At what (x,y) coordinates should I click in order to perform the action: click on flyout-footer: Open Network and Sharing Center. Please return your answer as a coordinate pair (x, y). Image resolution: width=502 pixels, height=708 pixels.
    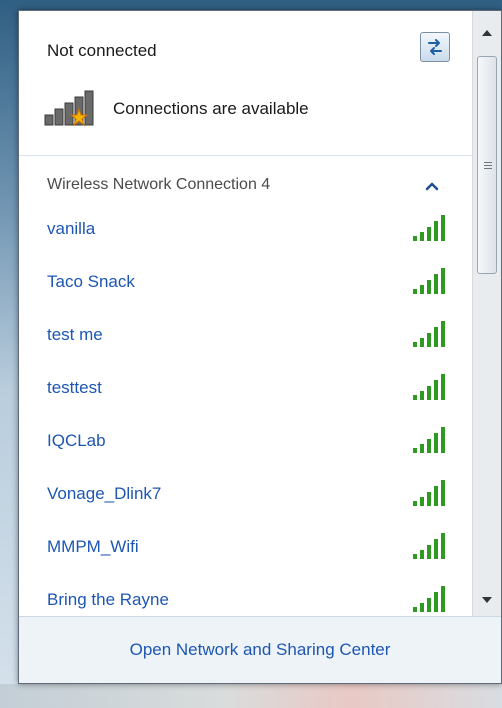
    Looking at the image, I should click on (260, 649).